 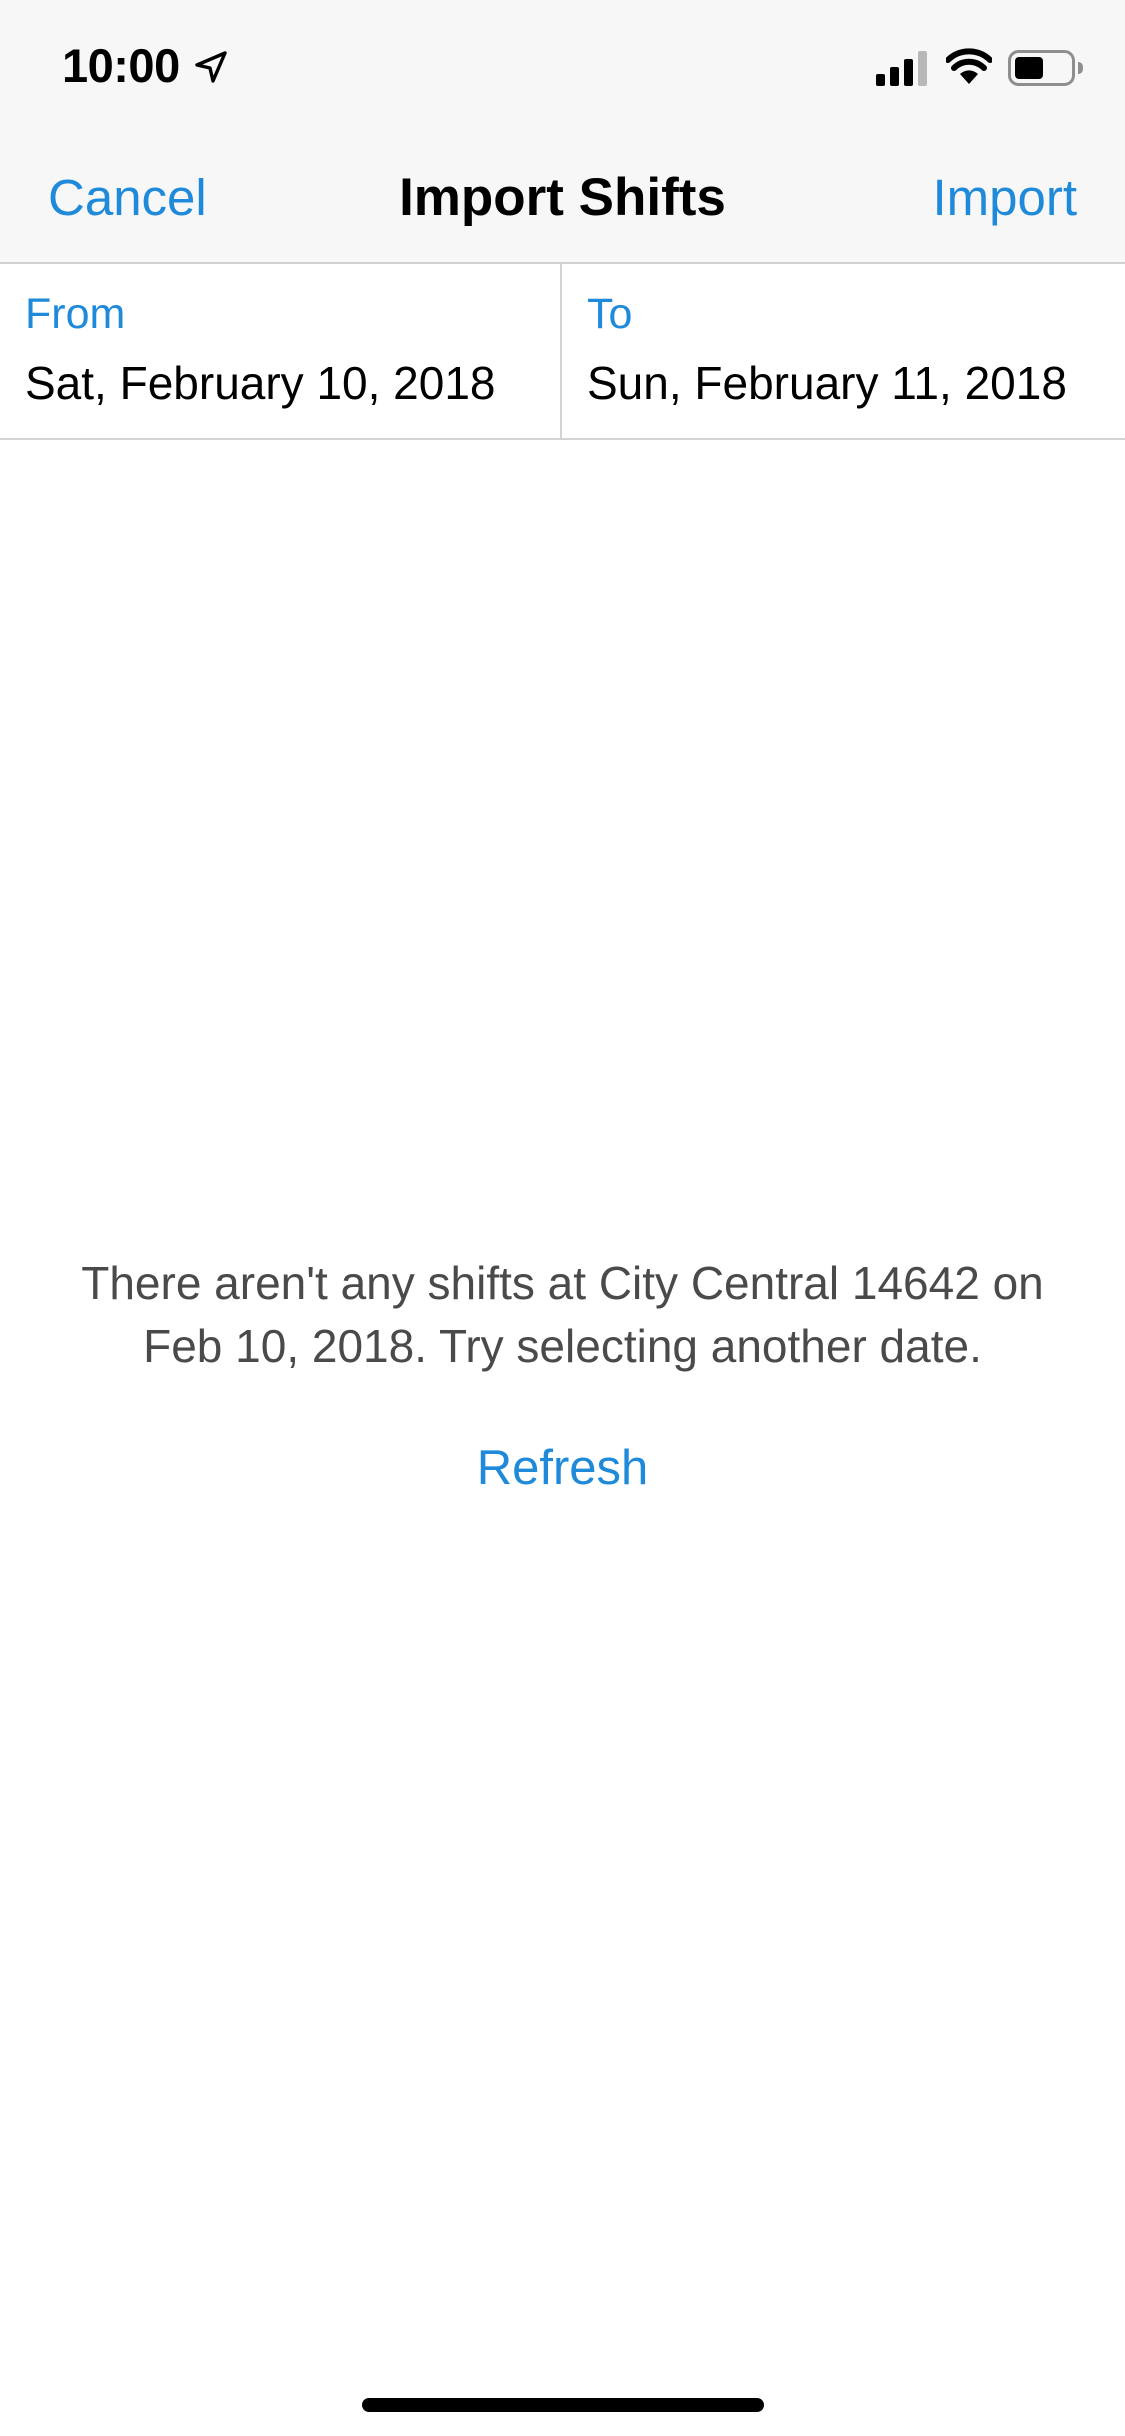 What do you see at coordinates (260, 383) in the screenshot?
I see `from-date-value: Sat, February 10, 2018` at bounding box center [260, 383].